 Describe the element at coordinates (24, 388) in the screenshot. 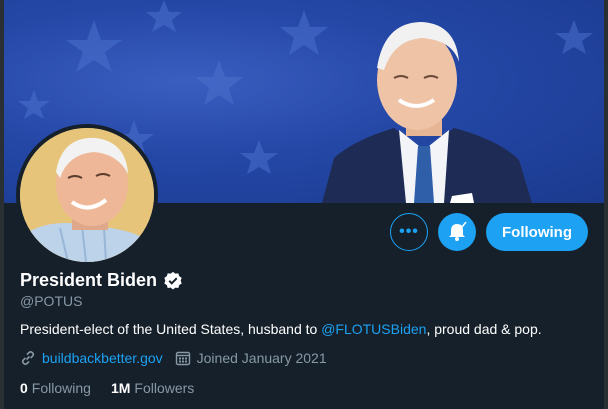

I see `following-count: 0` at that location.